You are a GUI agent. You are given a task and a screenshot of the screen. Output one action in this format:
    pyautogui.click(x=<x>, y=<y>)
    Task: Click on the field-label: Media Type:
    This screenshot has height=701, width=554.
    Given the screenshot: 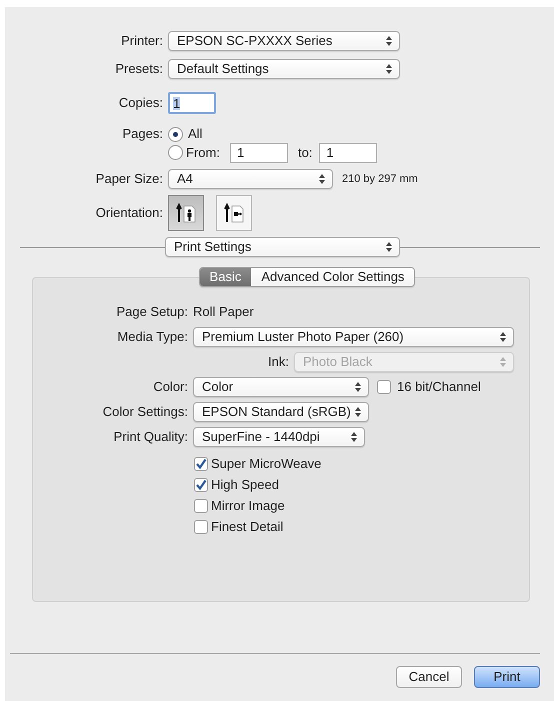 What is the action you would take?
    pyautogui.click(x=152, y=337)
    